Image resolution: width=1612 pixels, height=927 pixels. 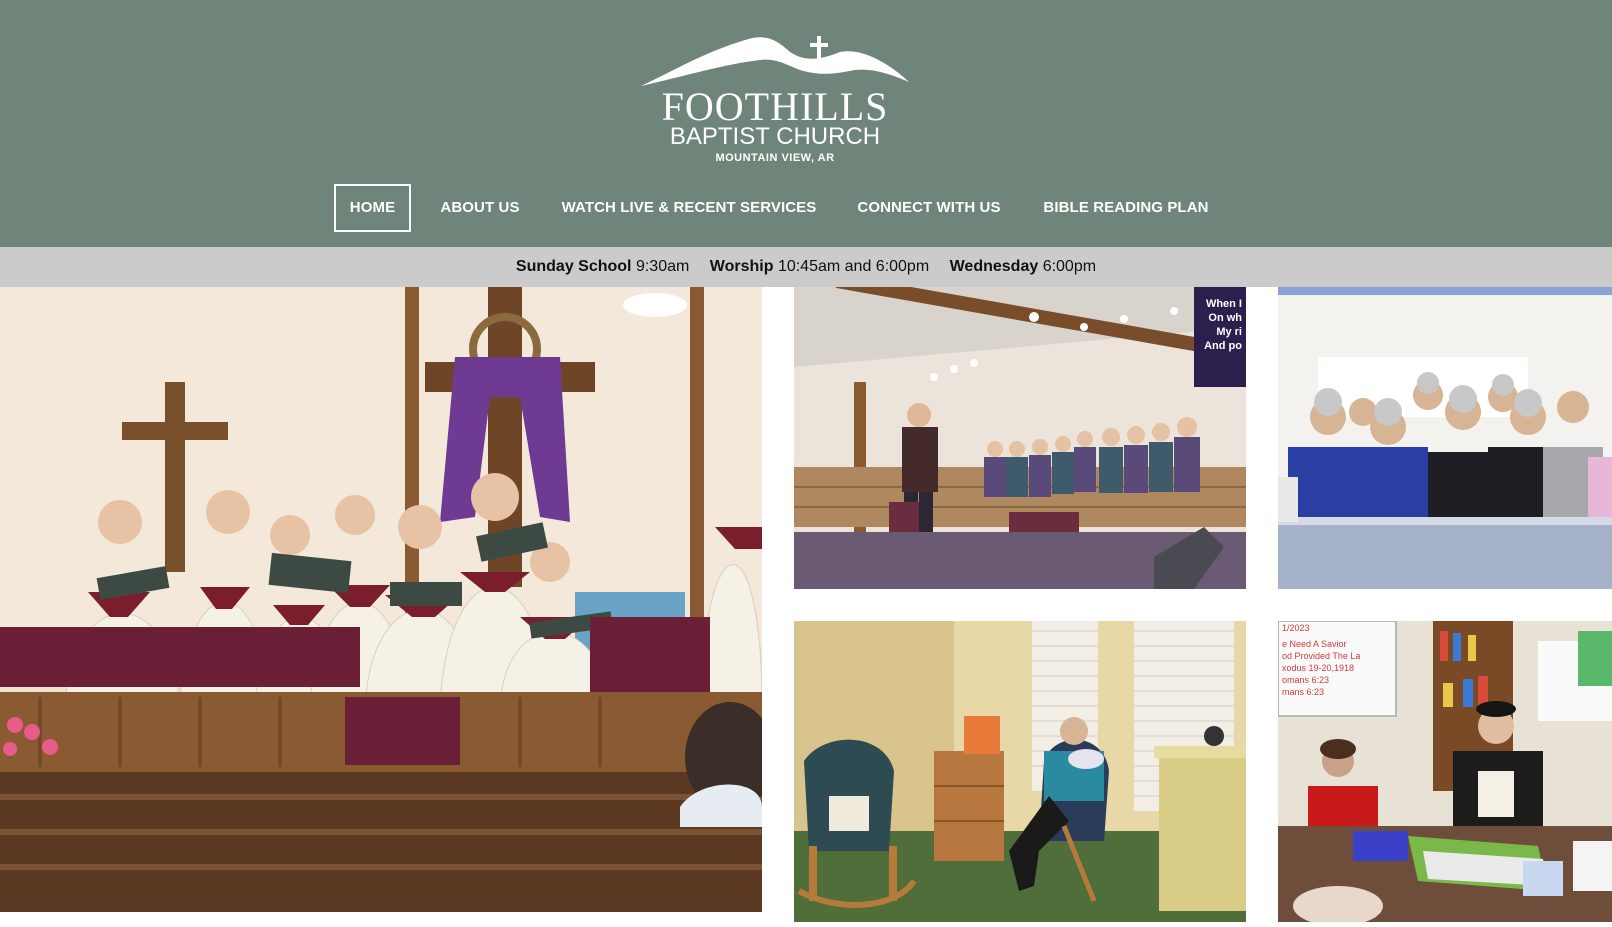 I want to click on nursery-image, so click(x=1020, y=771).